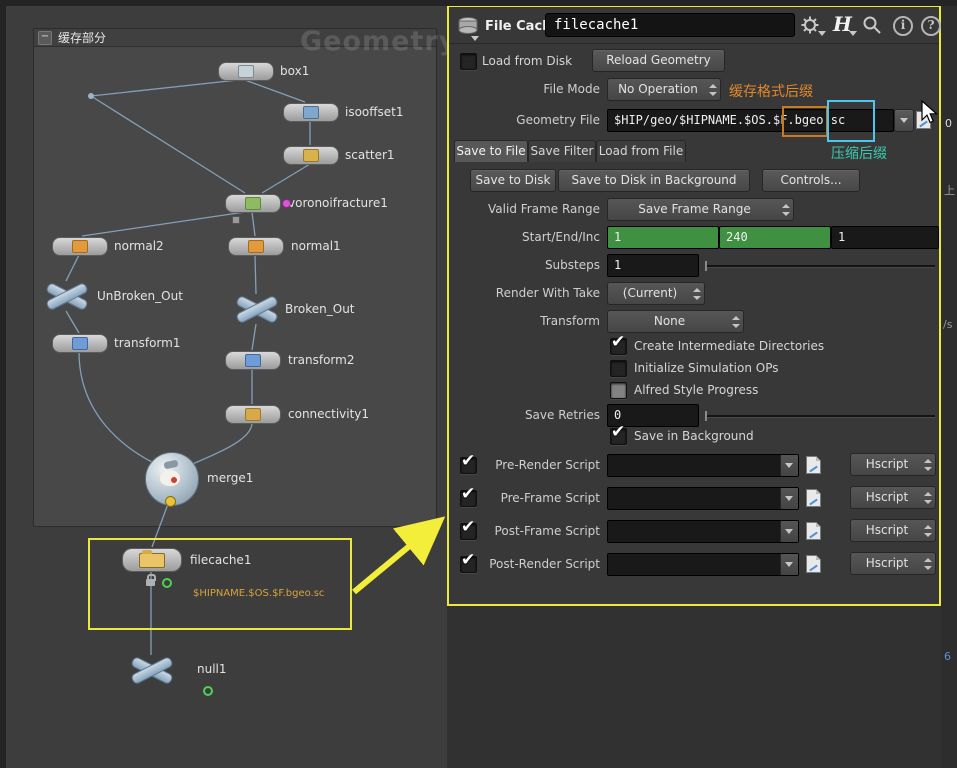 This screenshot has height=768, width=957. Describe the element at coordinates (139, 246) in the screenshot. I see `node-label: normal2` at that location.